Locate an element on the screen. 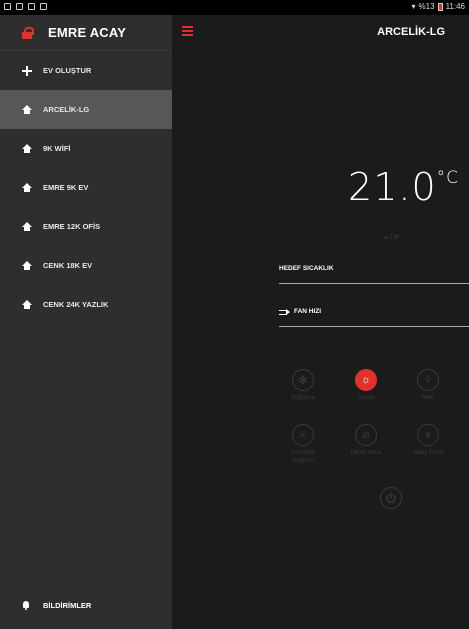 The width and height of the screenshot is (469, 629). sidebar-item-create-home: EV OLUŞTUR is located at coordinates (86, 70).